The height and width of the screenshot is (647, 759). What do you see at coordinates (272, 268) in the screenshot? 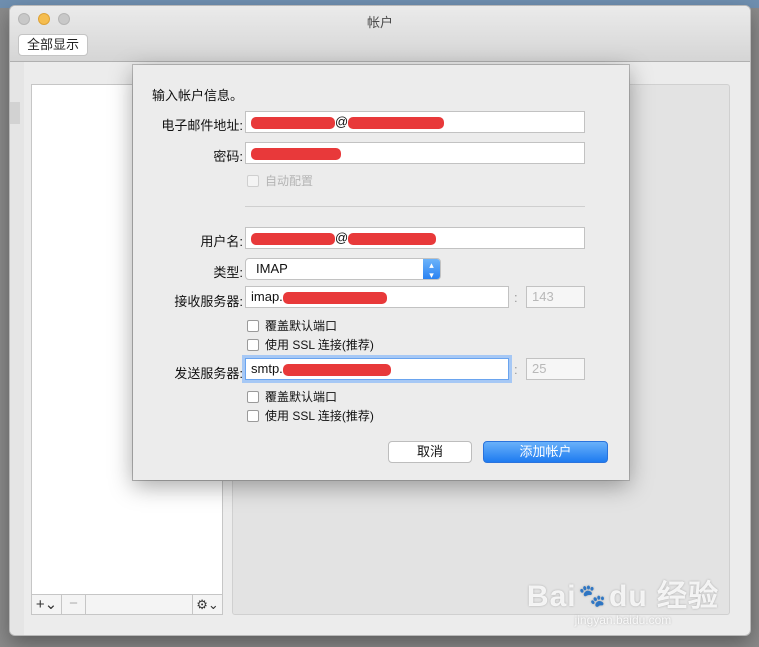
I see `account-type-value: IMAP` at bounding box center [272, 268].